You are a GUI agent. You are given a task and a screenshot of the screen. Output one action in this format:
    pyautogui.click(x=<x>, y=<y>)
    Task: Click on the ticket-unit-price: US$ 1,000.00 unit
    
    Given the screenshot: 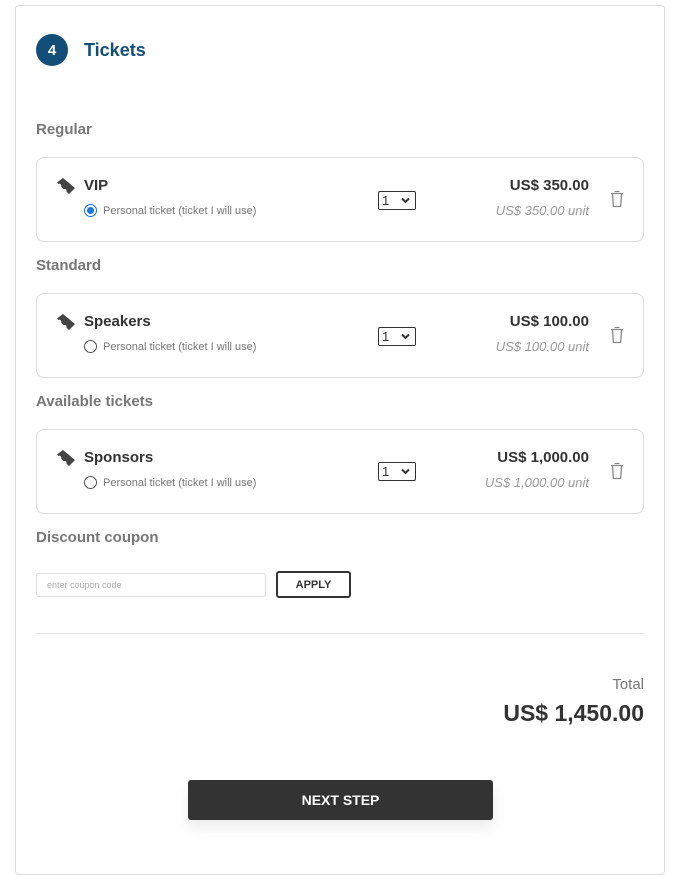 What is the action you would take?
    pyautogui.click(x=536, y=482)
    